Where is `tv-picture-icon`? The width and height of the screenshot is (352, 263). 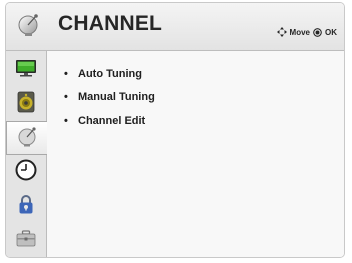
tv-picture-icon is located at coordinates (26, 70).